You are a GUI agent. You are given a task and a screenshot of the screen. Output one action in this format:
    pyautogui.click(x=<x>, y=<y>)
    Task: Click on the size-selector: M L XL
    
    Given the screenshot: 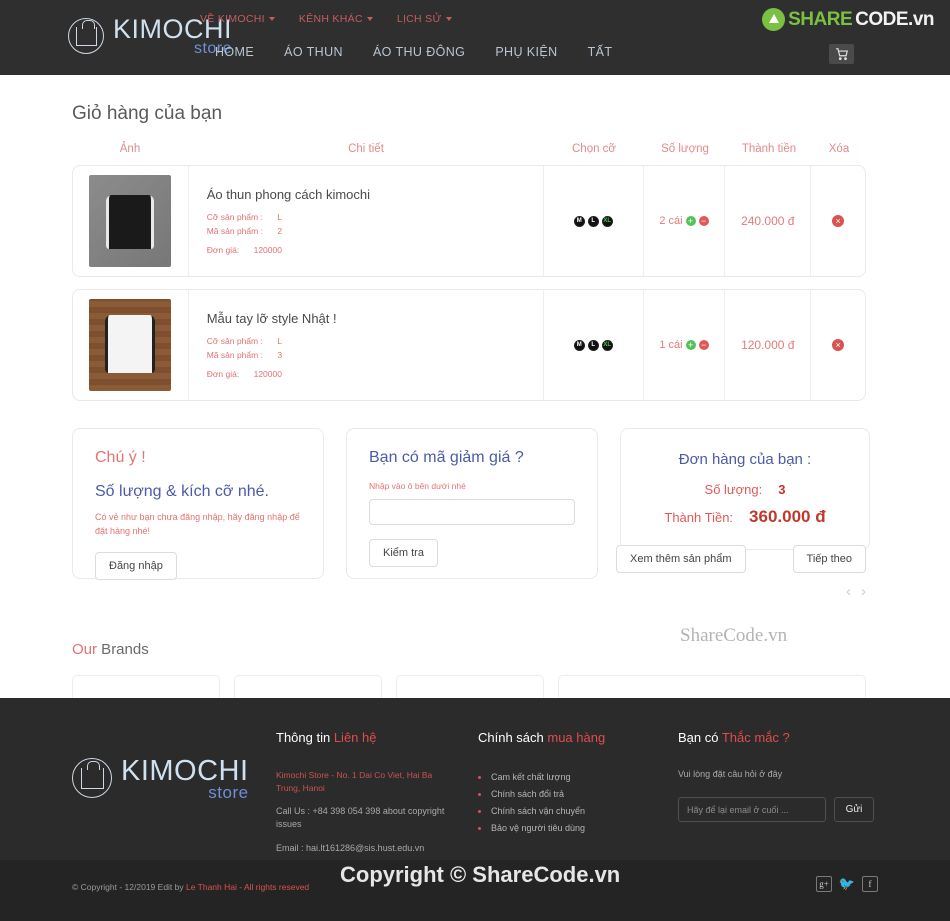 What is the action you would take?
    pyautogui.click(x=593, y=221)
    